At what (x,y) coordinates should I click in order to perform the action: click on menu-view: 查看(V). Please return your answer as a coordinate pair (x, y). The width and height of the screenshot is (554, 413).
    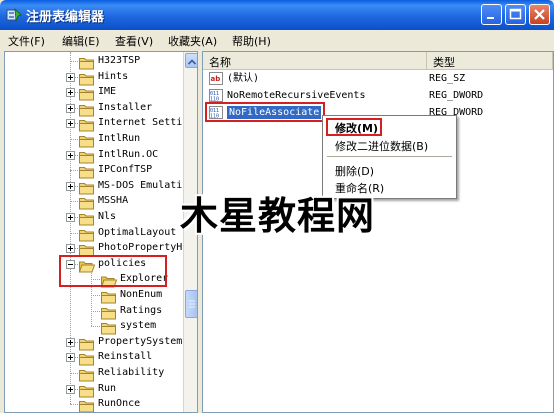
    Looking at the image, I should click on (134, 41).